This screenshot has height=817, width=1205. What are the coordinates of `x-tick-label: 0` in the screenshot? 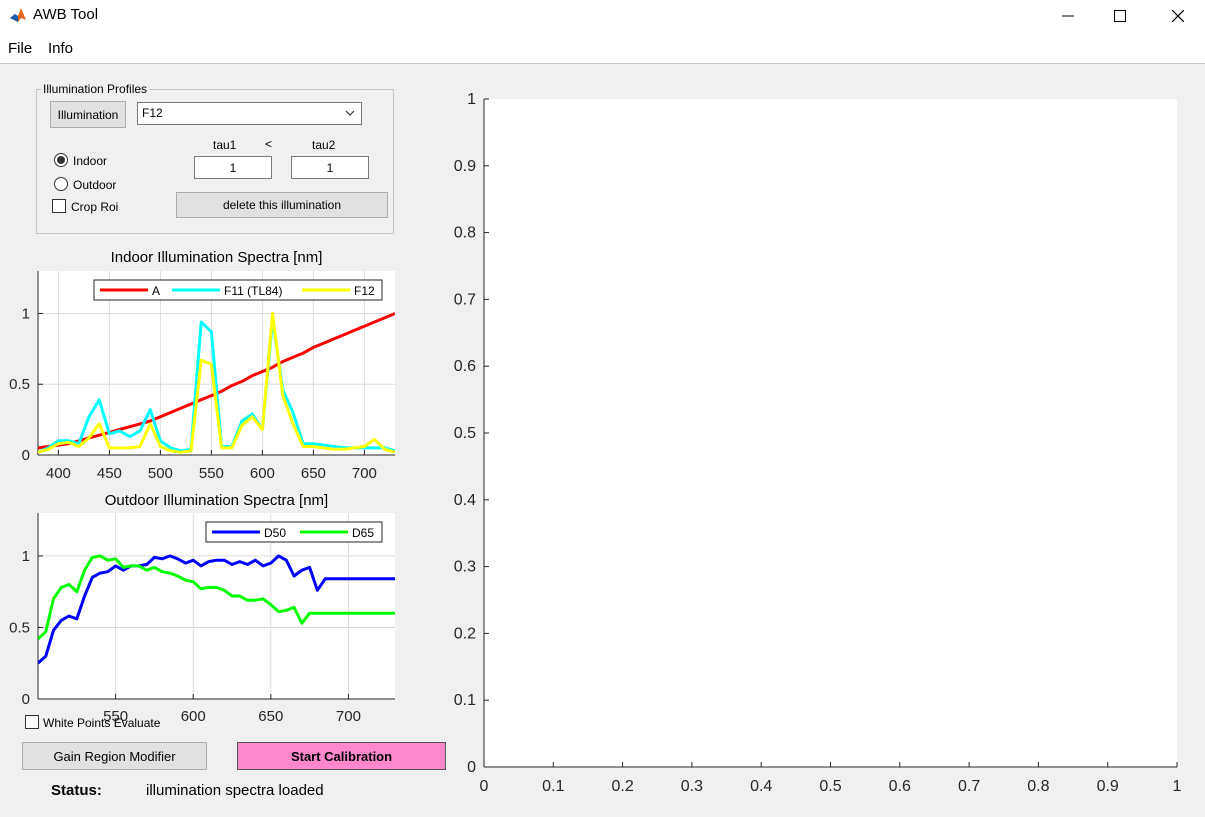 It's located at (484, 786).